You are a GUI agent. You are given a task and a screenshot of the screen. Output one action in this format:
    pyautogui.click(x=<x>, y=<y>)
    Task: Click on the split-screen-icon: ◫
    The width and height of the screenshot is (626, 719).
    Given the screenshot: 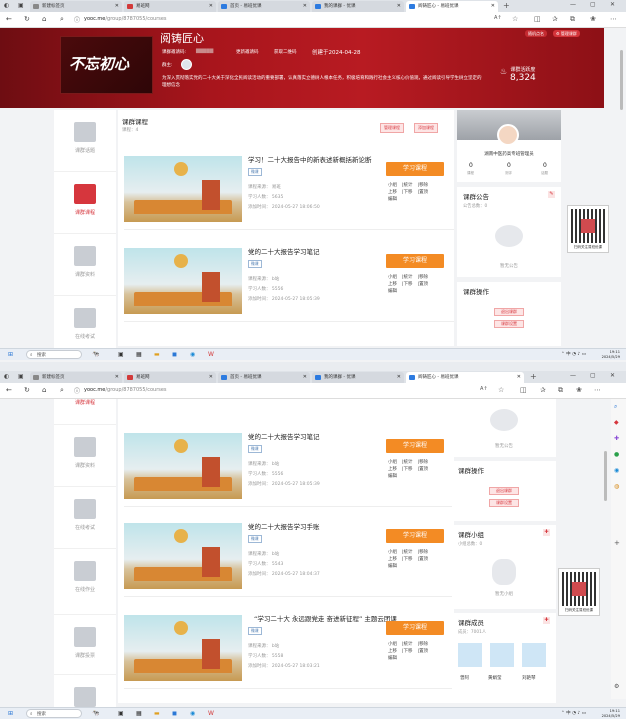 What is the action you would take?
    pyautogui.click(x=537, y=19)
    